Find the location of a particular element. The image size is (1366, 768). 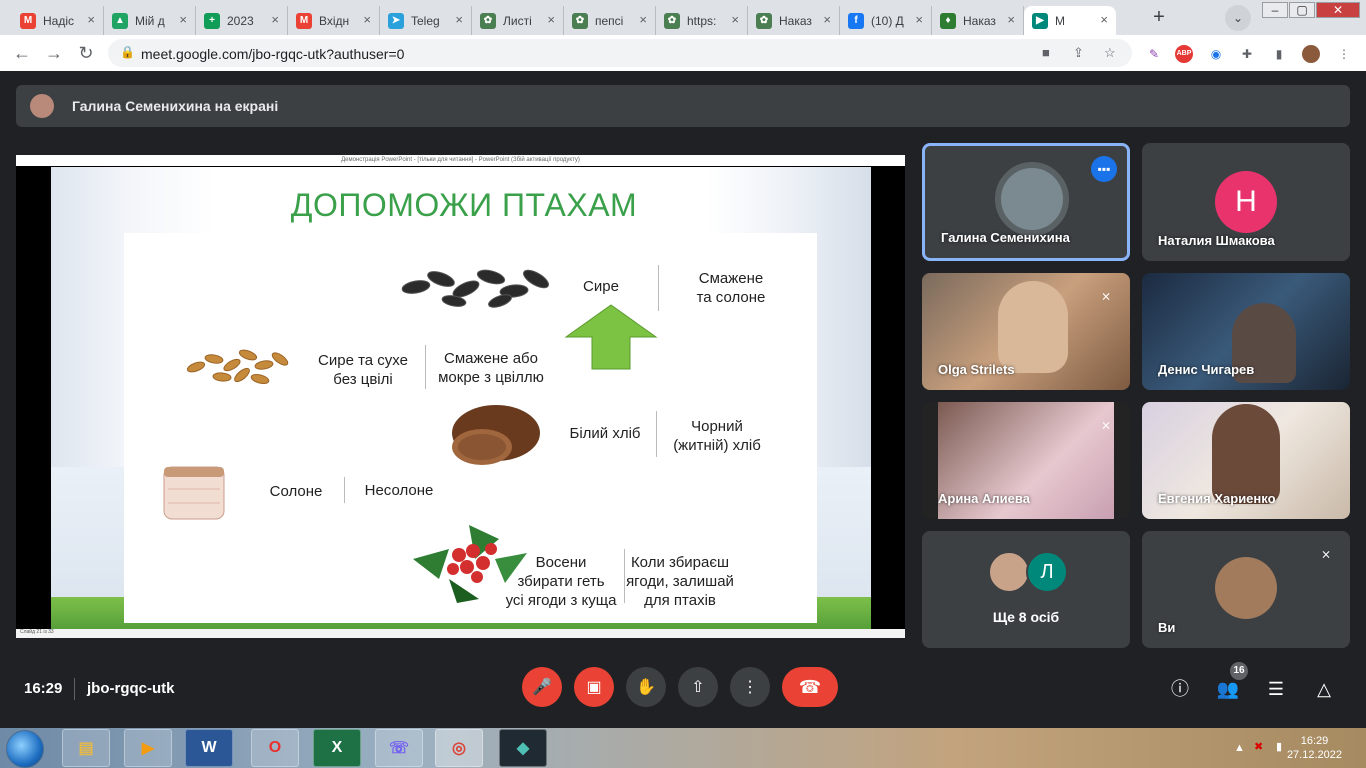

salted-label: Солоне is located at coordinates (296, 491).